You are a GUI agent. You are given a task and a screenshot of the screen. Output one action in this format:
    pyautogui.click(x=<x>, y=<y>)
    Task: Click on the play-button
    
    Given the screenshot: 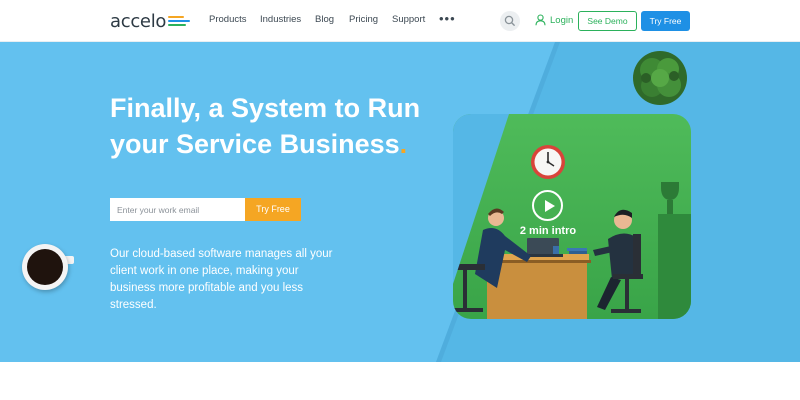 What is the action you would take?
    pyautogui.click(x=547, y=205)
    